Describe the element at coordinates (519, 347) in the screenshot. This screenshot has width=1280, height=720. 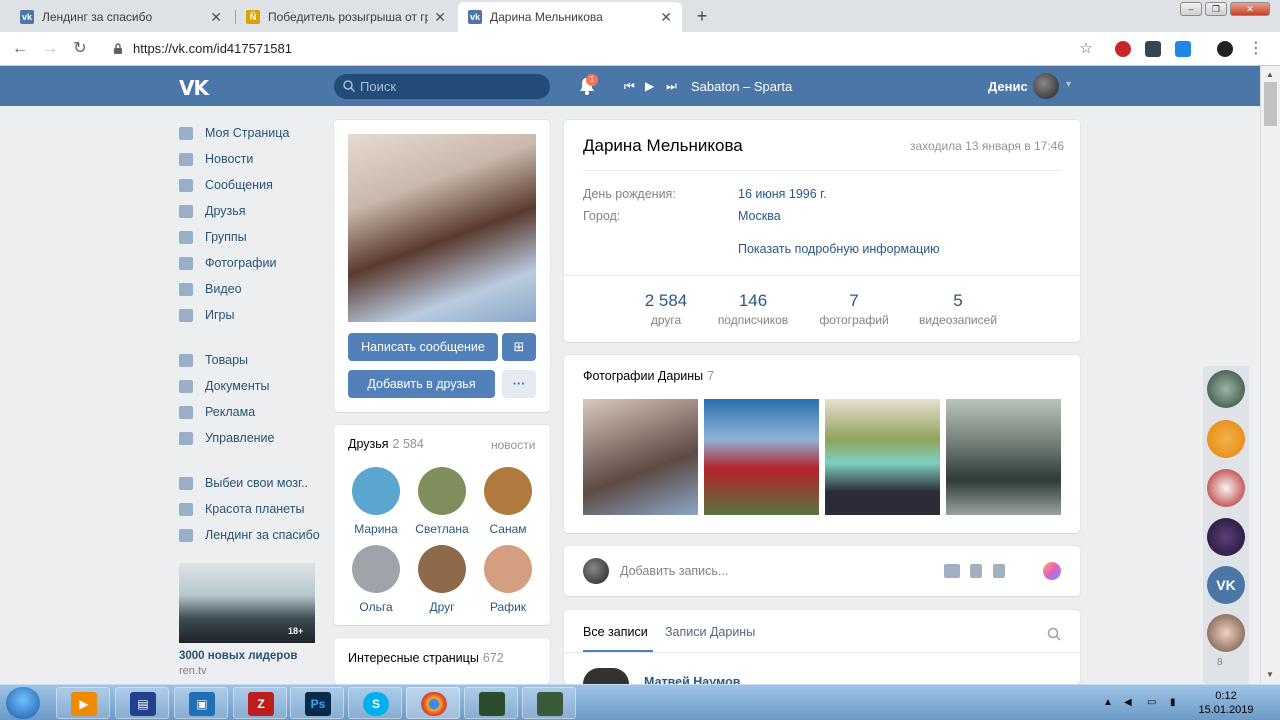
I see `gift-icon: ⊞` at that location.